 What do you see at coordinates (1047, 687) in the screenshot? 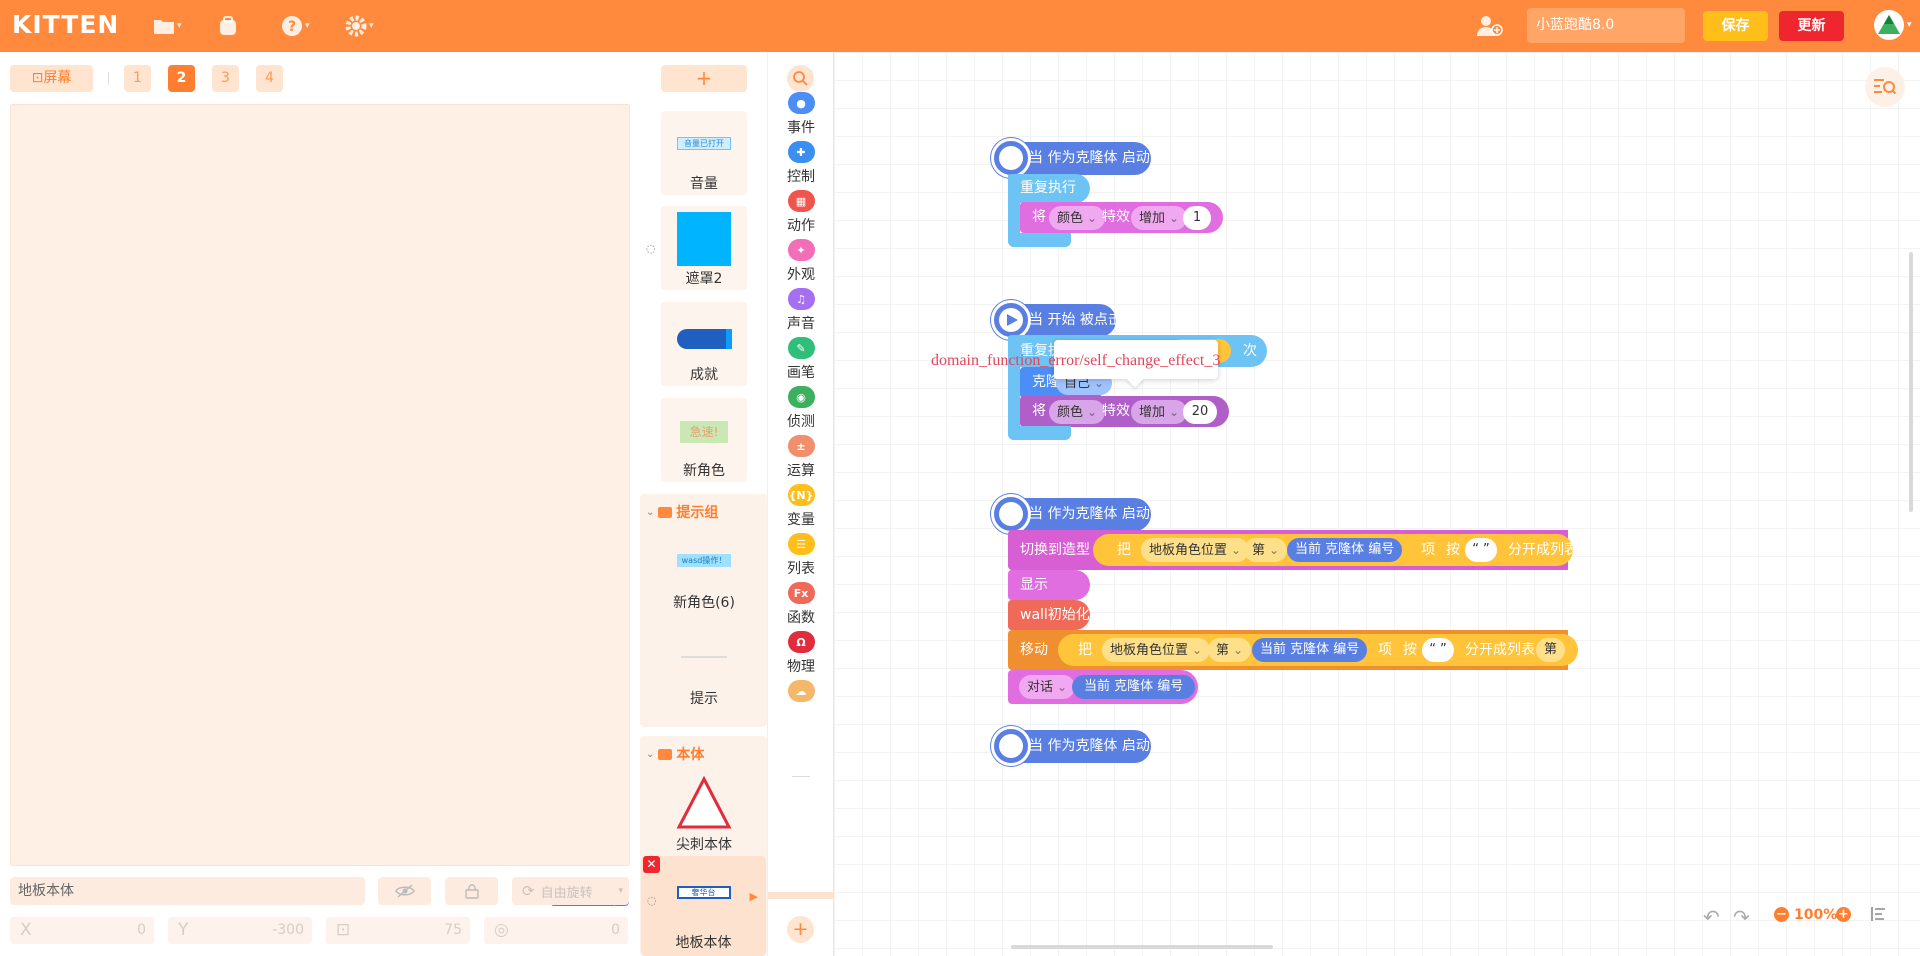
I see `dialog-dropdown: 对话` at bounding box center [1047, 687].